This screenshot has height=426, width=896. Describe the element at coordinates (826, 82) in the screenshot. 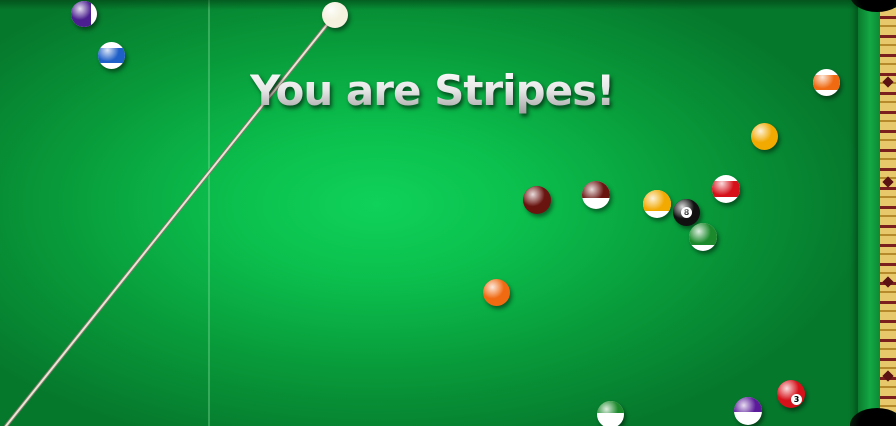

I see `stripe-ball-orange` at that location.